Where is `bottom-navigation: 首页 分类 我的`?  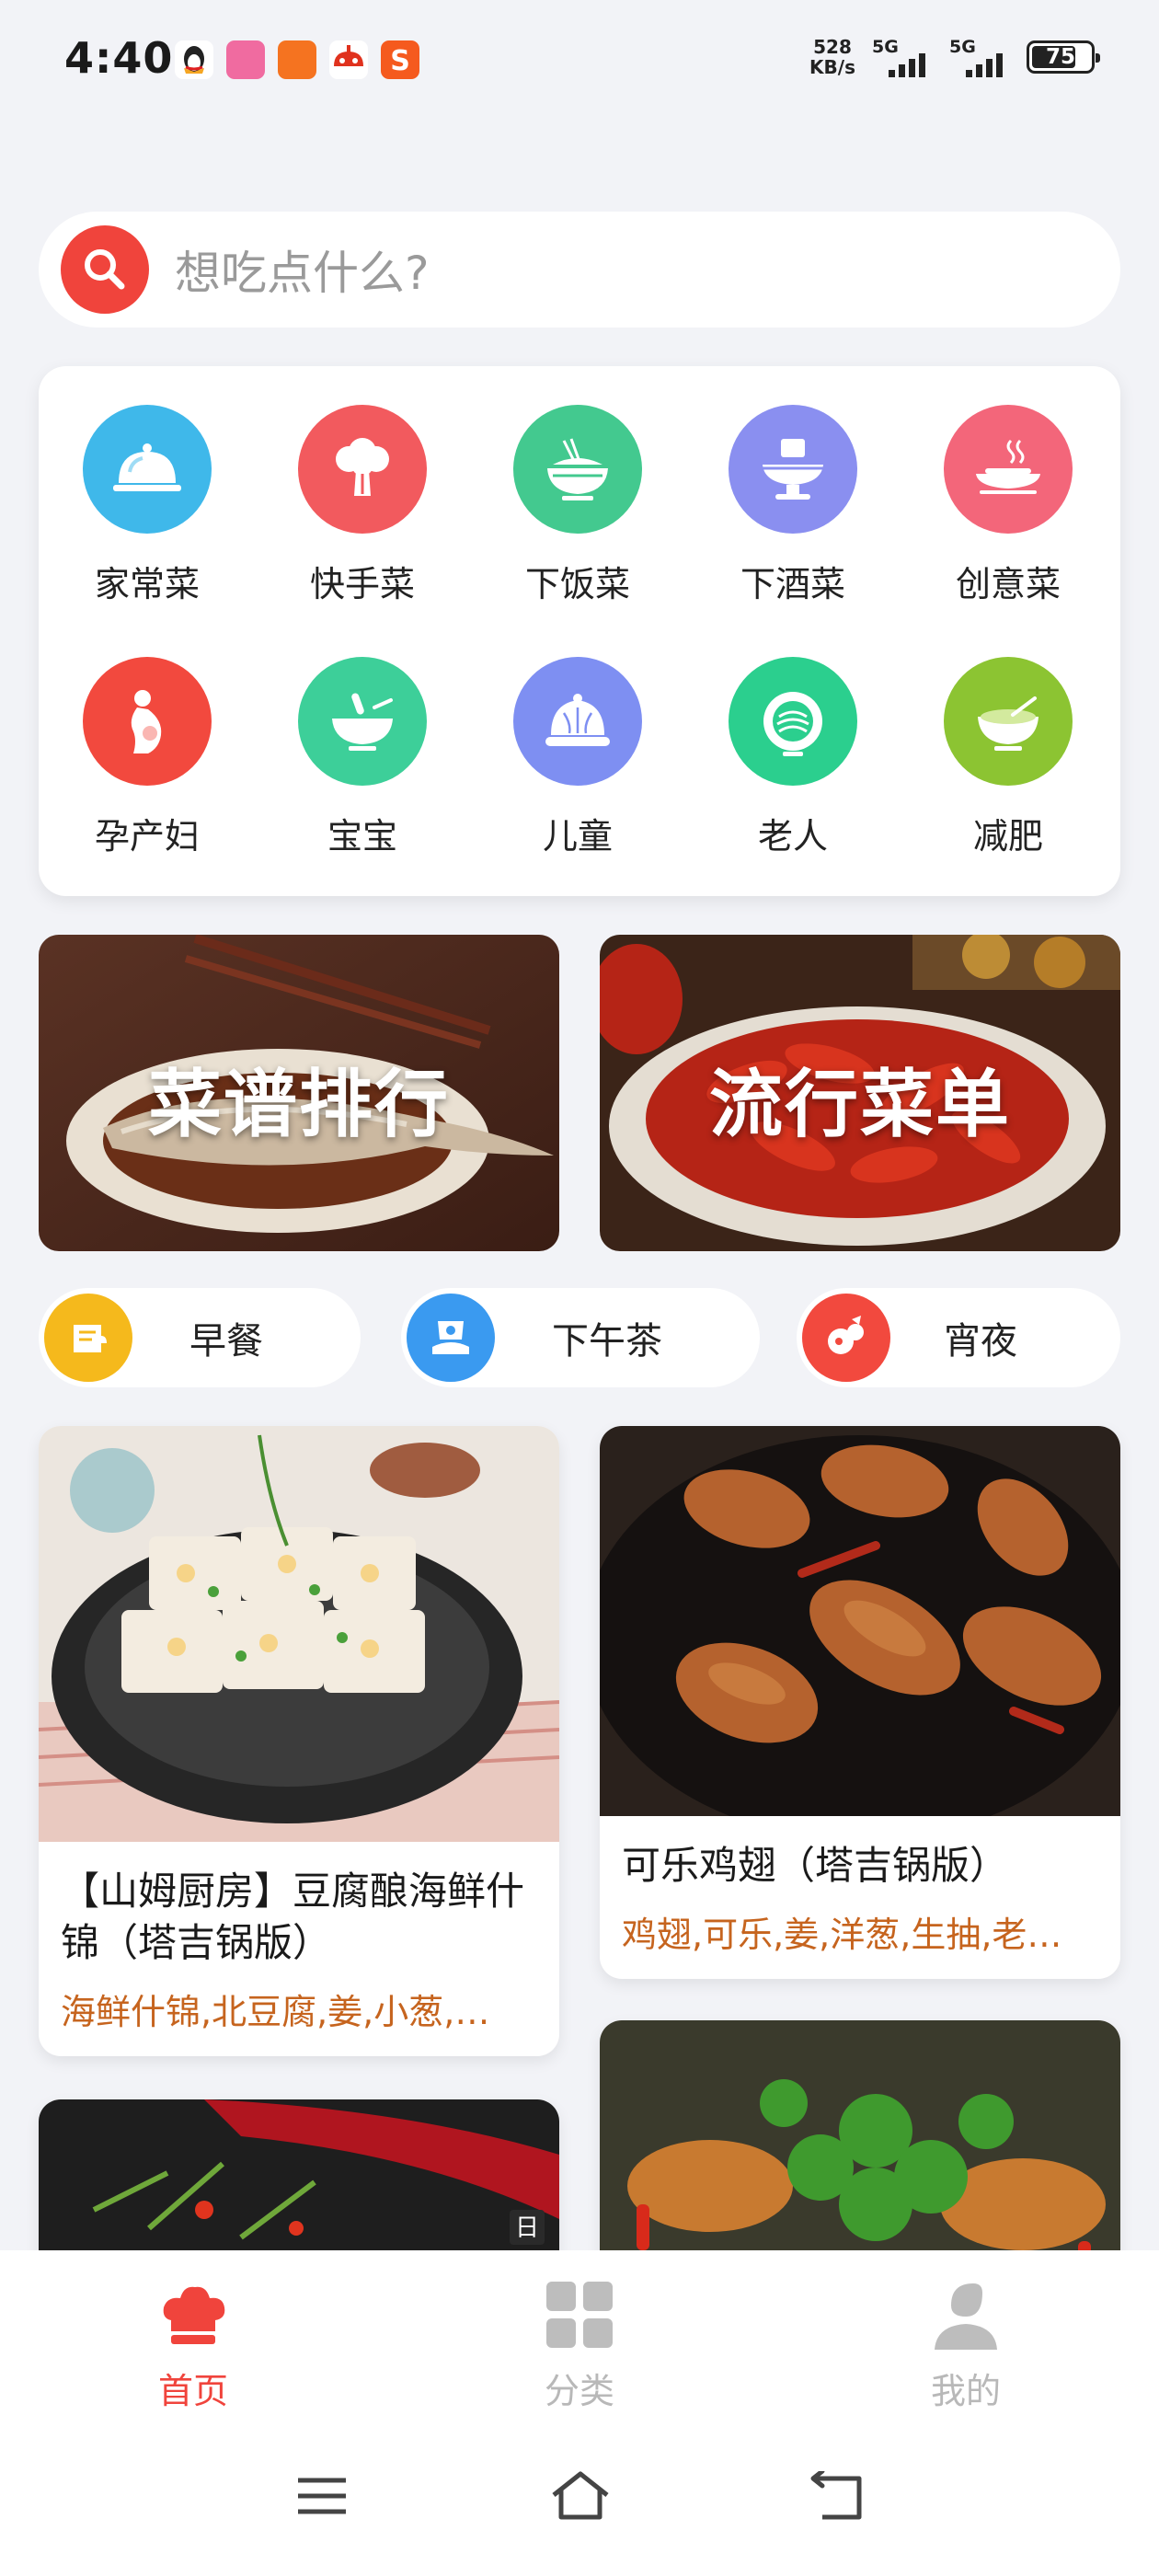
bottom-navigation: 首页 分类 我的 is located at coordinates (579, 2342).